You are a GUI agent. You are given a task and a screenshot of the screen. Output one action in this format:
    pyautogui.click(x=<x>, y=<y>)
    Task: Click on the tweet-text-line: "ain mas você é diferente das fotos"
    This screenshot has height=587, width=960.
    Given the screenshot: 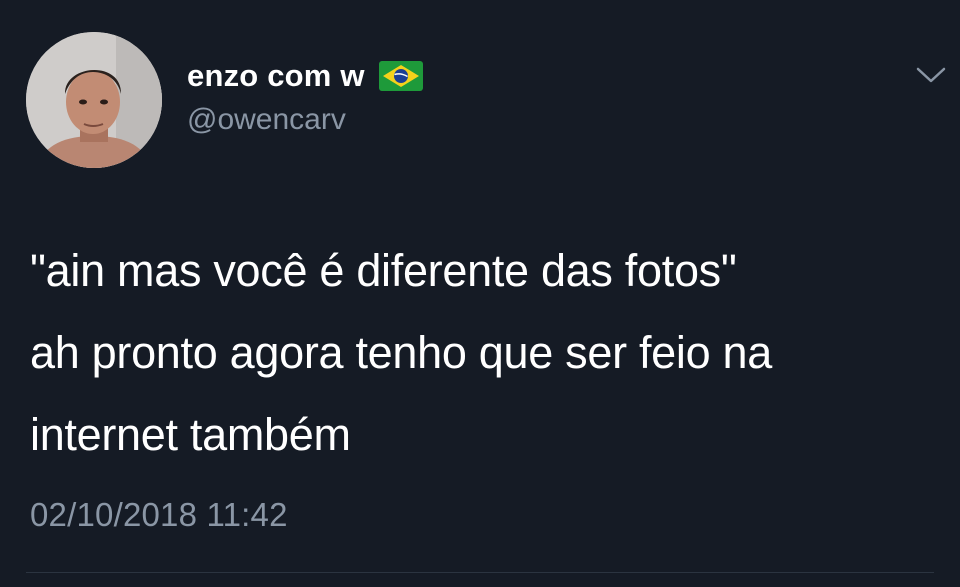 What is the action you would take?
    pyautogui.click(x=383, y=270)
    